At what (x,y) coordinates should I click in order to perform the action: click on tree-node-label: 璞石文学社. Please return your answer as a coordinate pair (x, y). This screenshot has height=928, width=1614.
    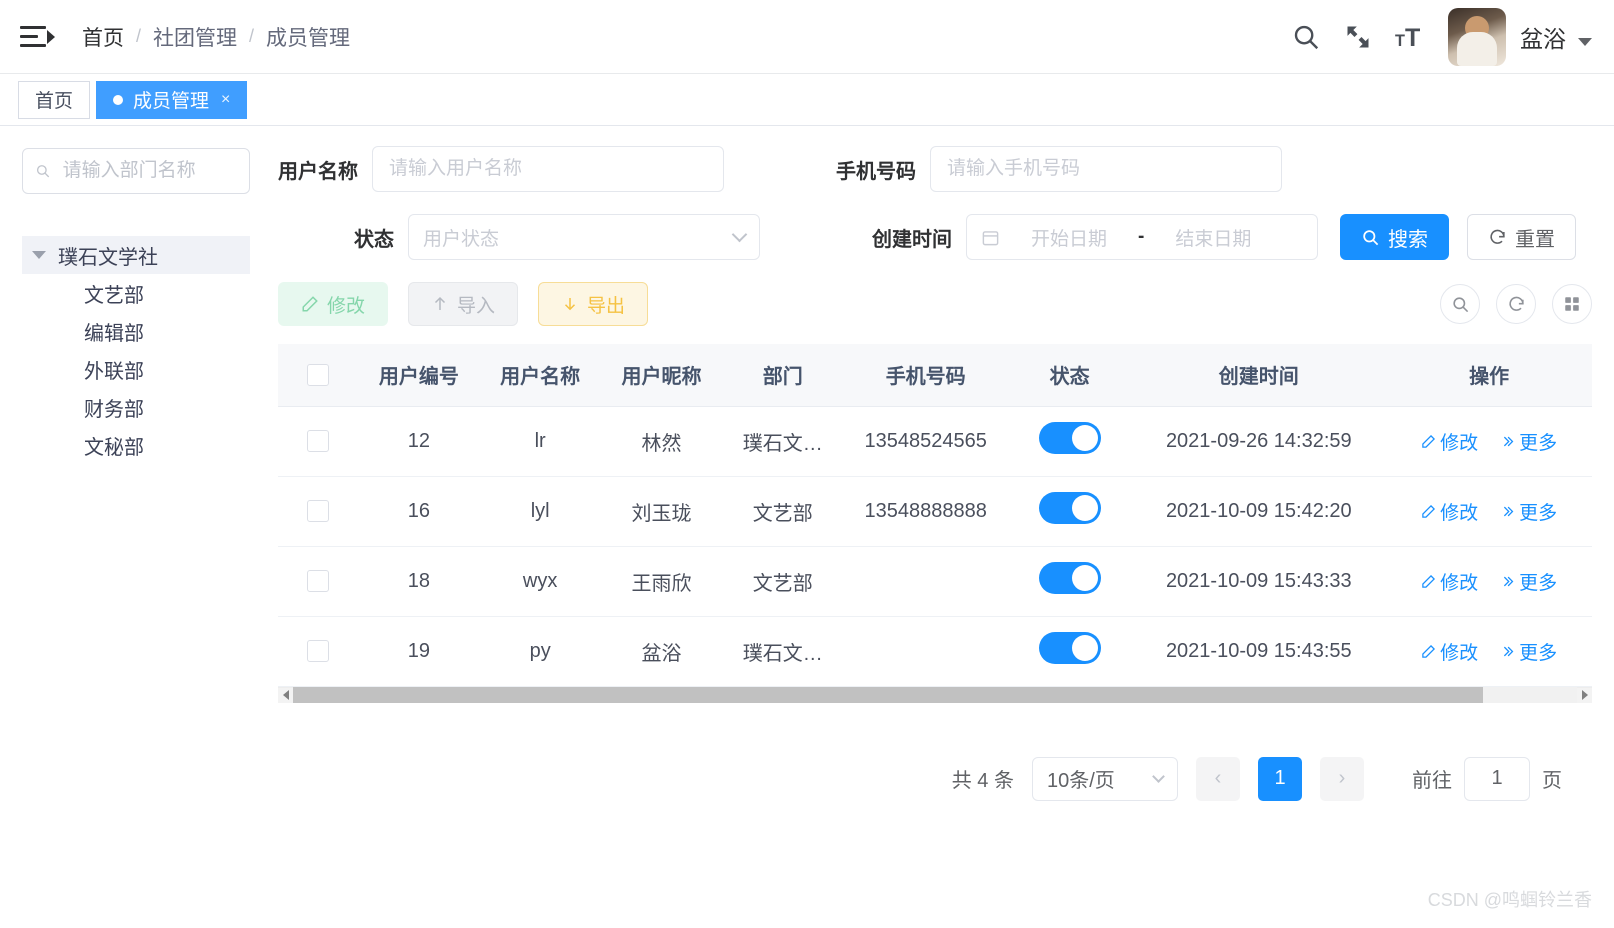
    Looking at the image, I should click on (108, 257).